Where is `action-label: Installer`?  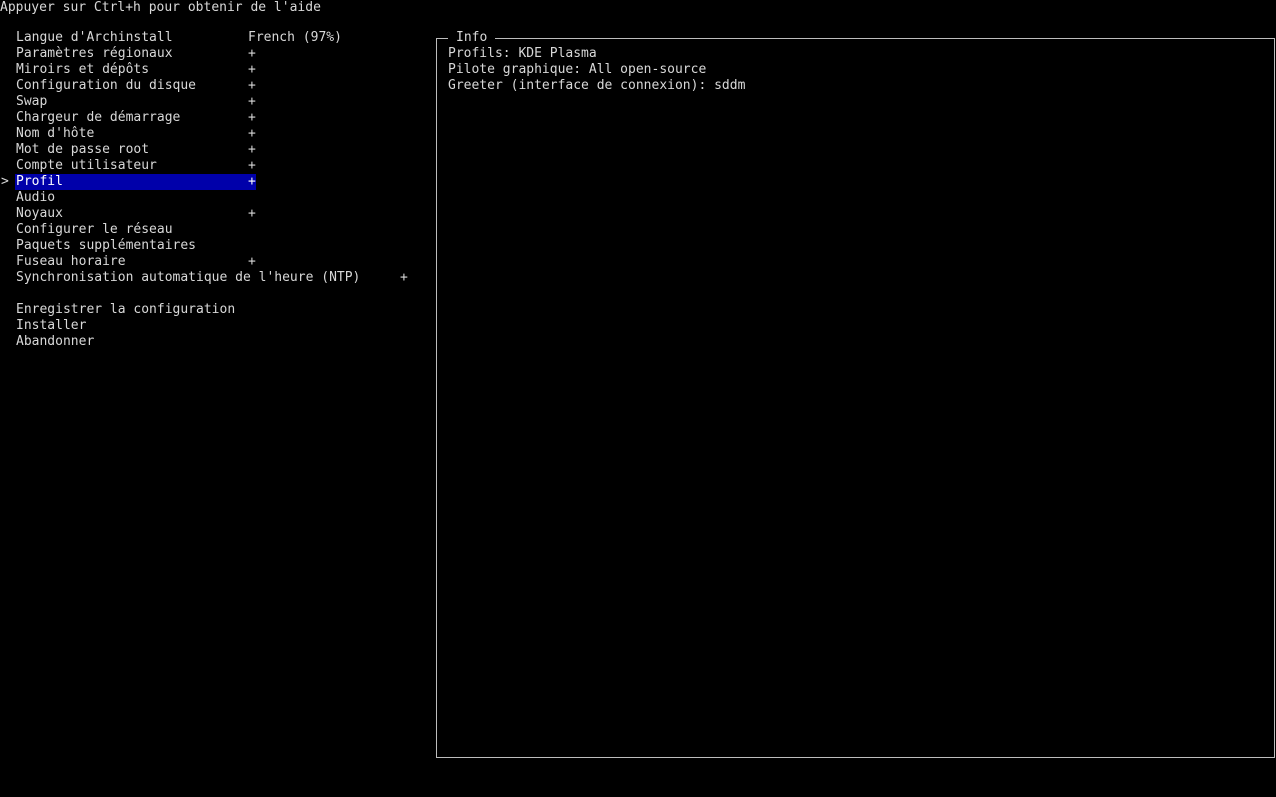 action-label: Installer is located at coordinates (51, 325).